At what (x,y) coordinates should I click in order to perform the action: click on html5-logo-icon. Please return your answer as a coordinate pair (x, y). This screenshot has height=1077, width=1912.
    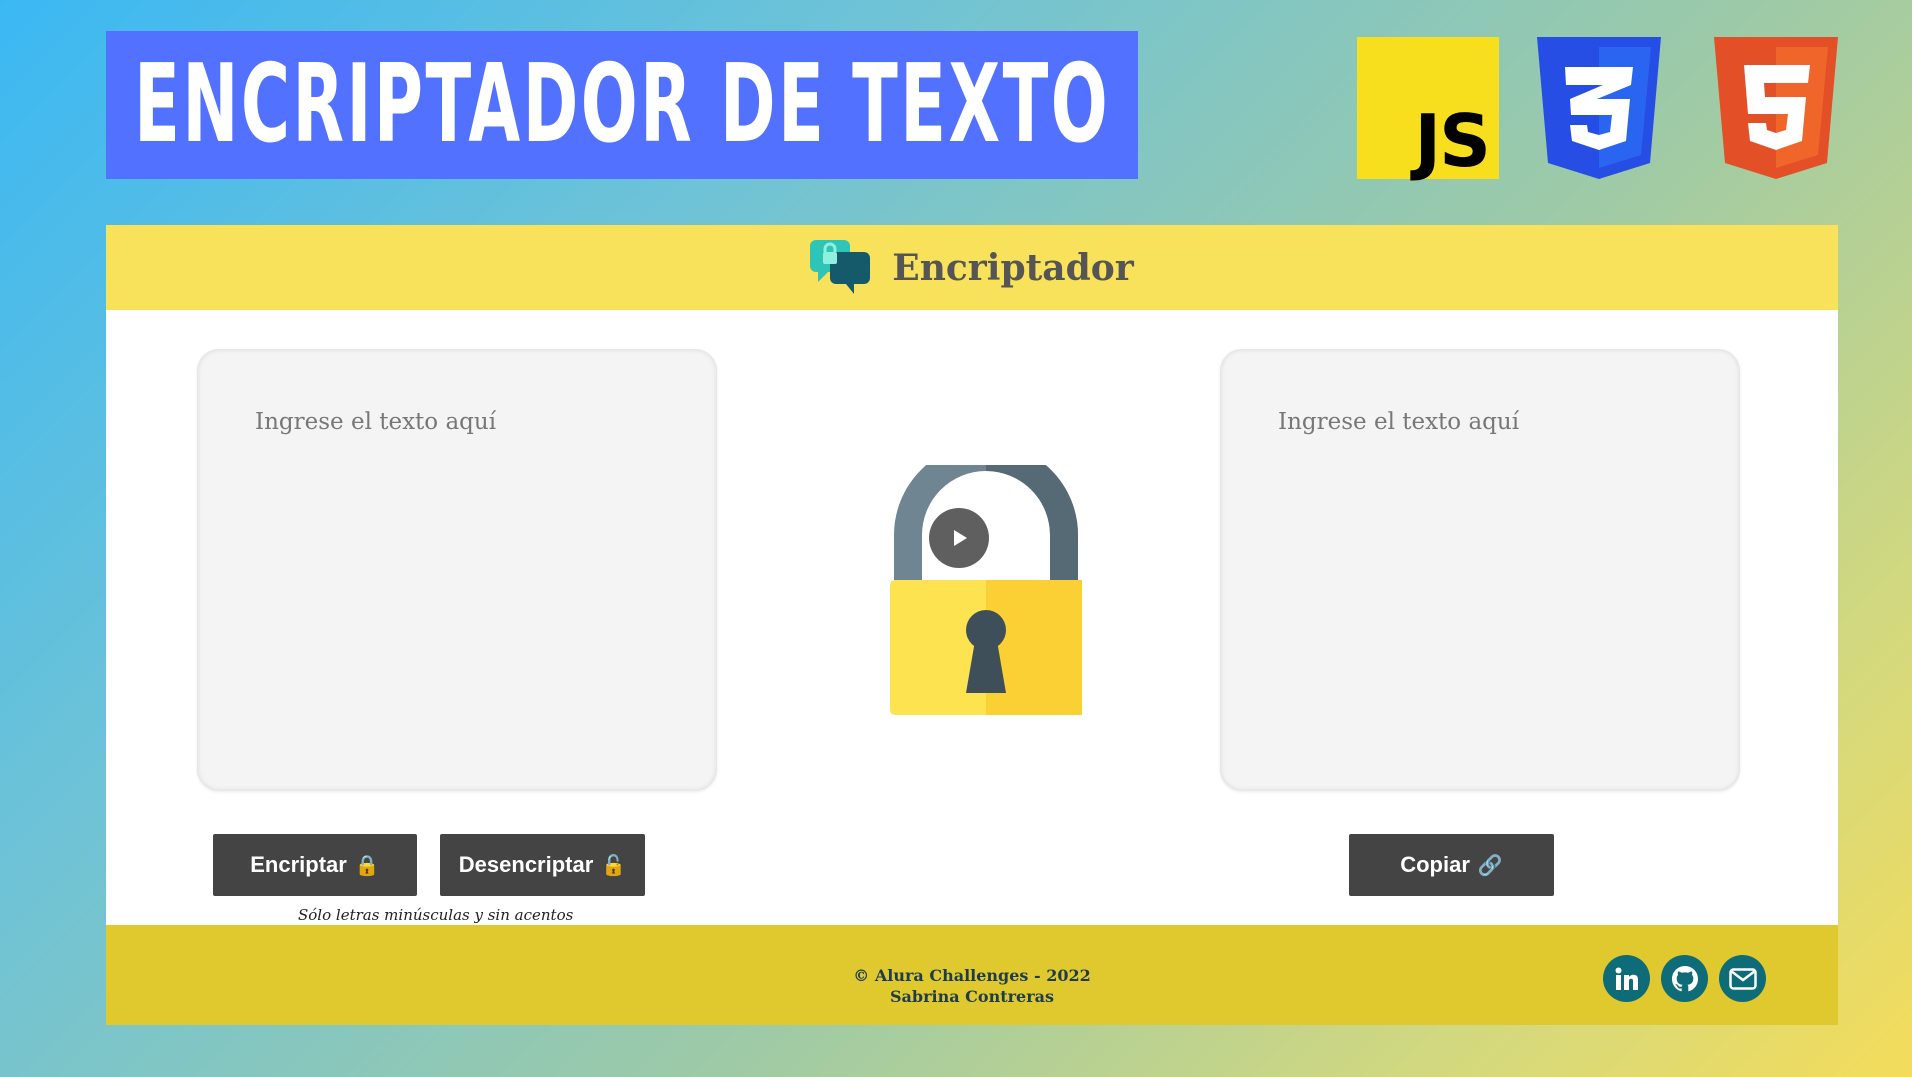
    Looking at the image, I should click on (1776, 108).